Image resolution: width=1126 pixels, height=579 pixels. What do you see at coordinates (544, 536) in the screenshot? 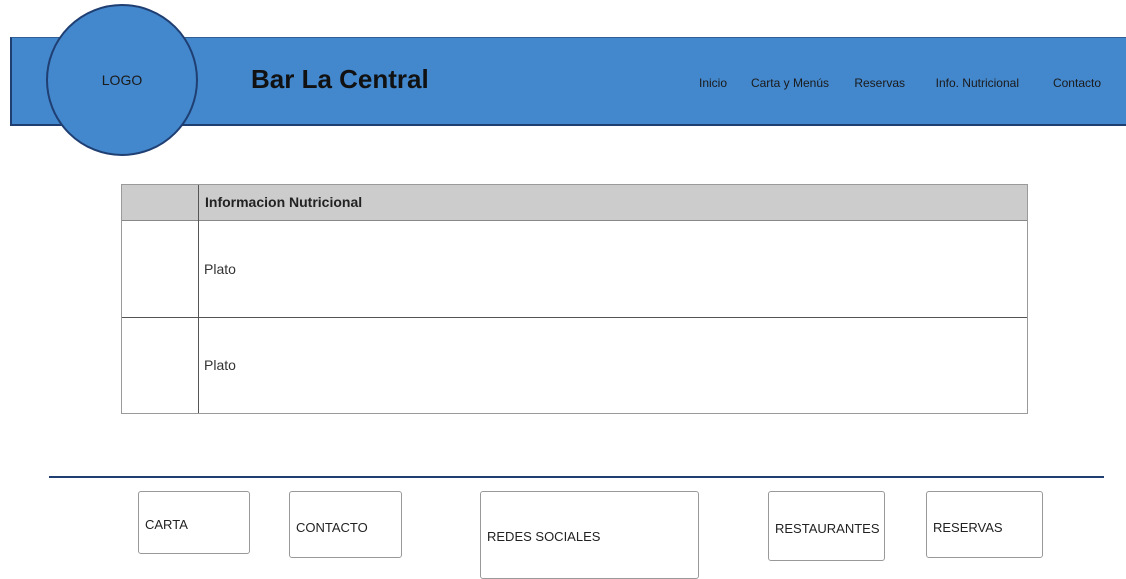
I see `footer-button-label: REDES SOCIALES` at bounding box center [544, 536].